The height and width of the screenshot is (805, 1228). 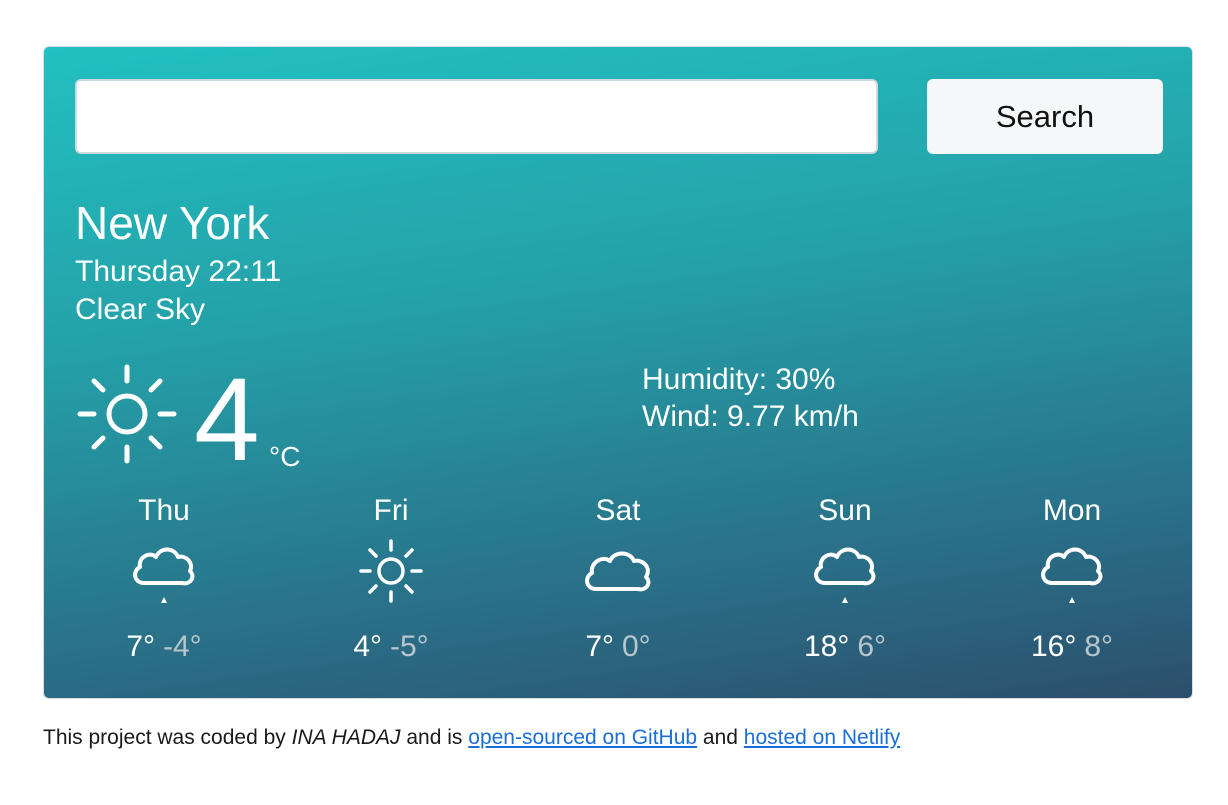 What do you see at coordinates (140, 309) in the screenshot?
I see `weather-description: Clear Sky` at bounding box center [140, 309].